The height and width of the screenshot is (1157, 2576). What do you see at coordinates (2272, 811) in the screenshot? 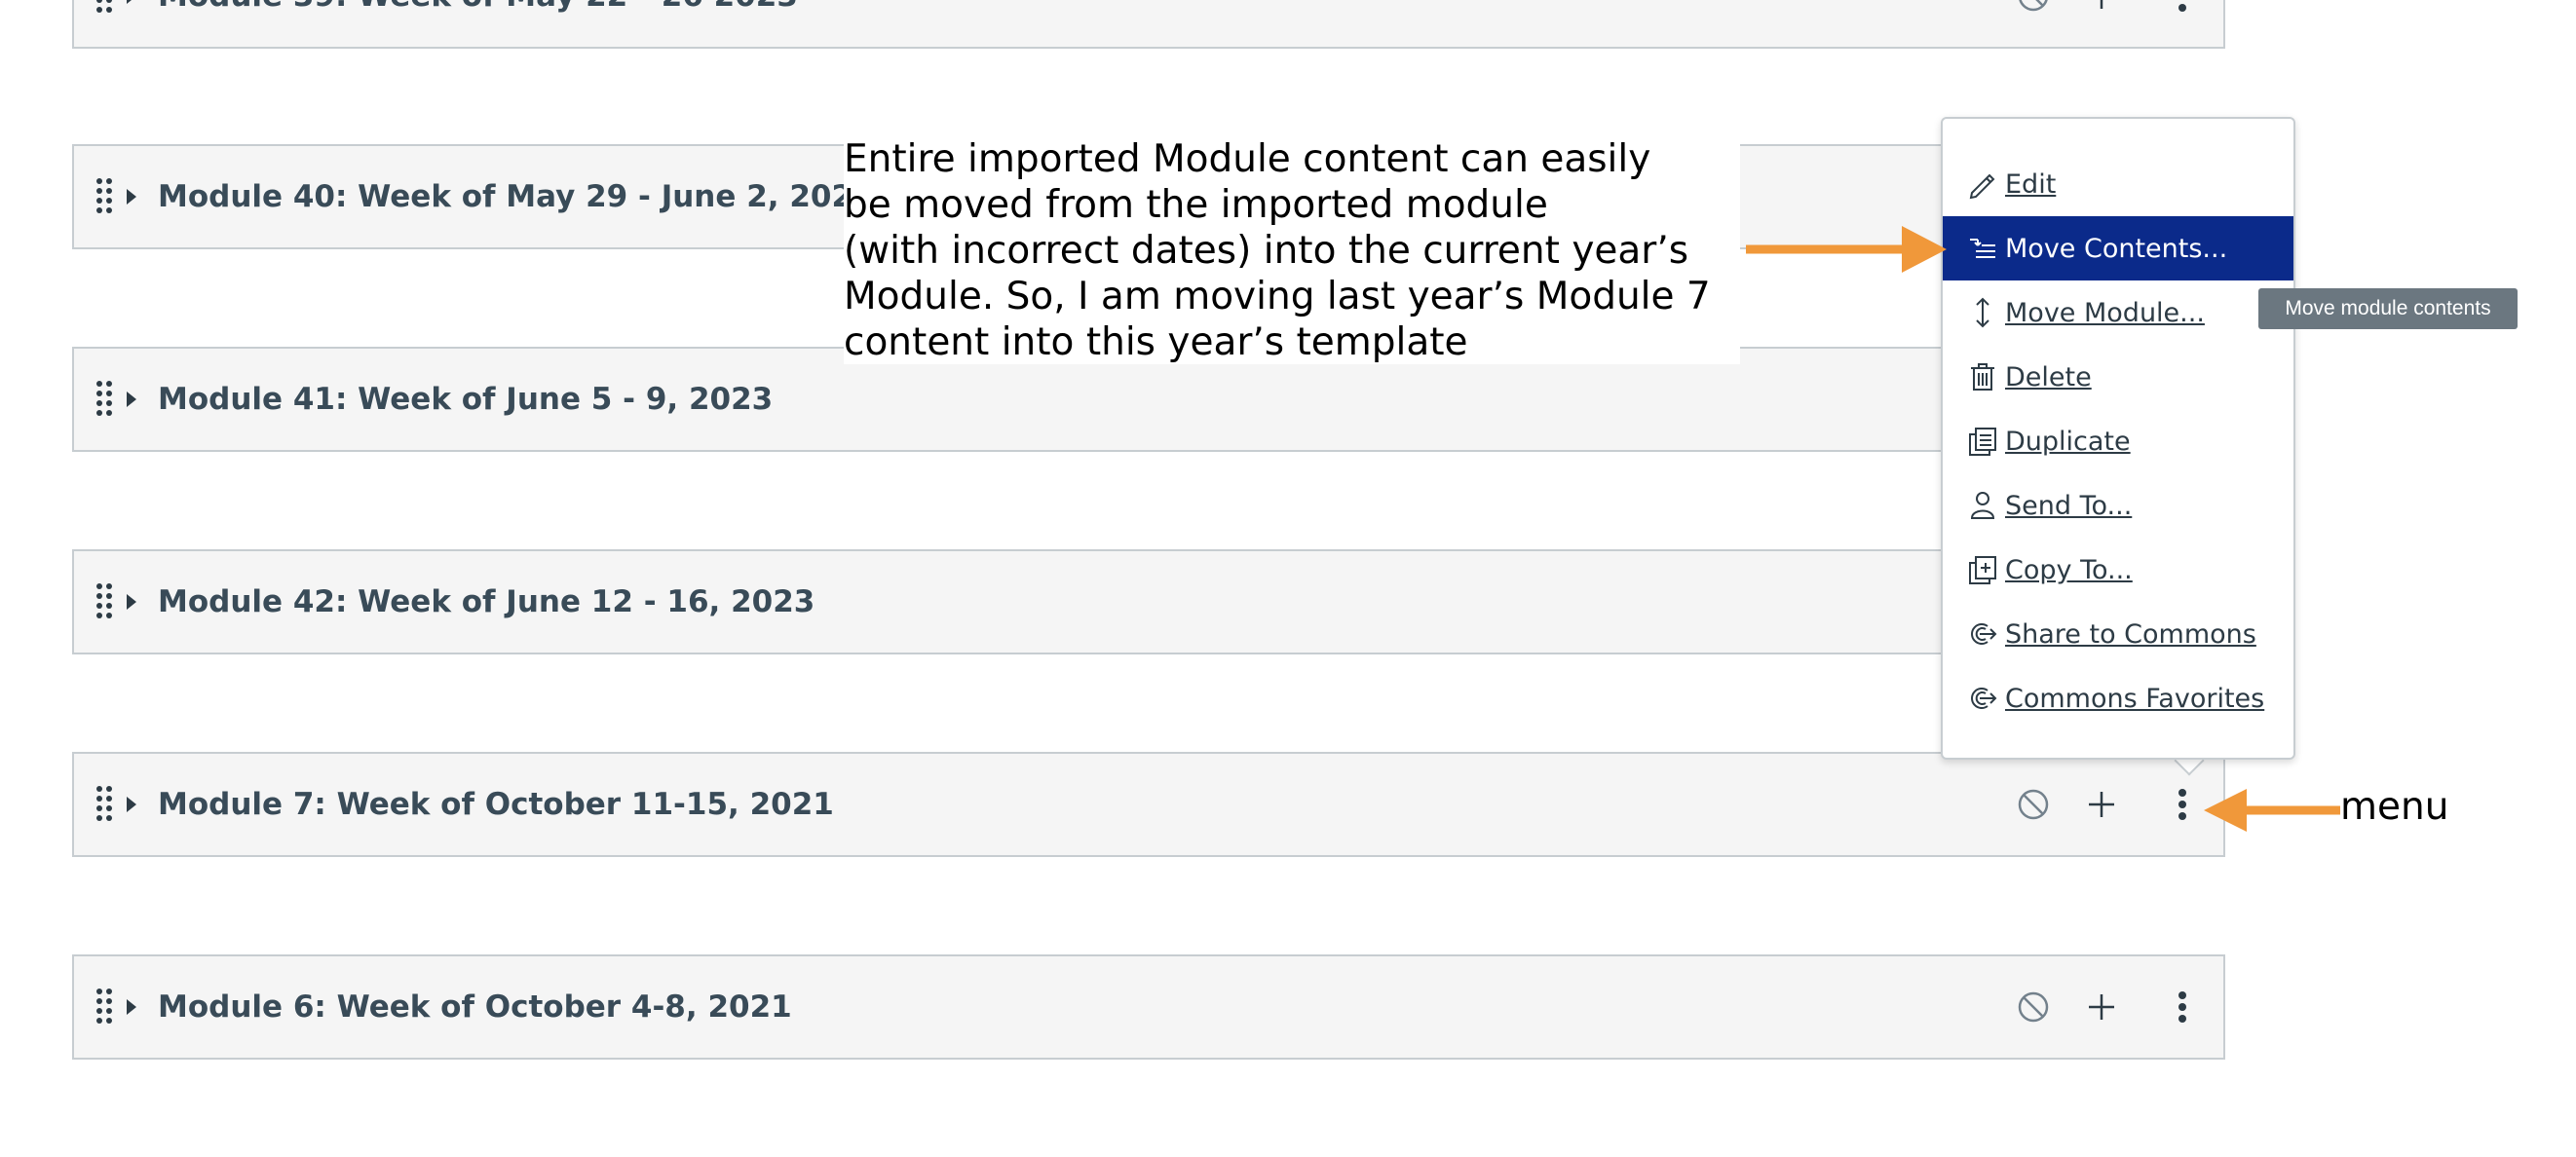
I see `arrow-to-menu-button` at bounding box center [2272, 811].